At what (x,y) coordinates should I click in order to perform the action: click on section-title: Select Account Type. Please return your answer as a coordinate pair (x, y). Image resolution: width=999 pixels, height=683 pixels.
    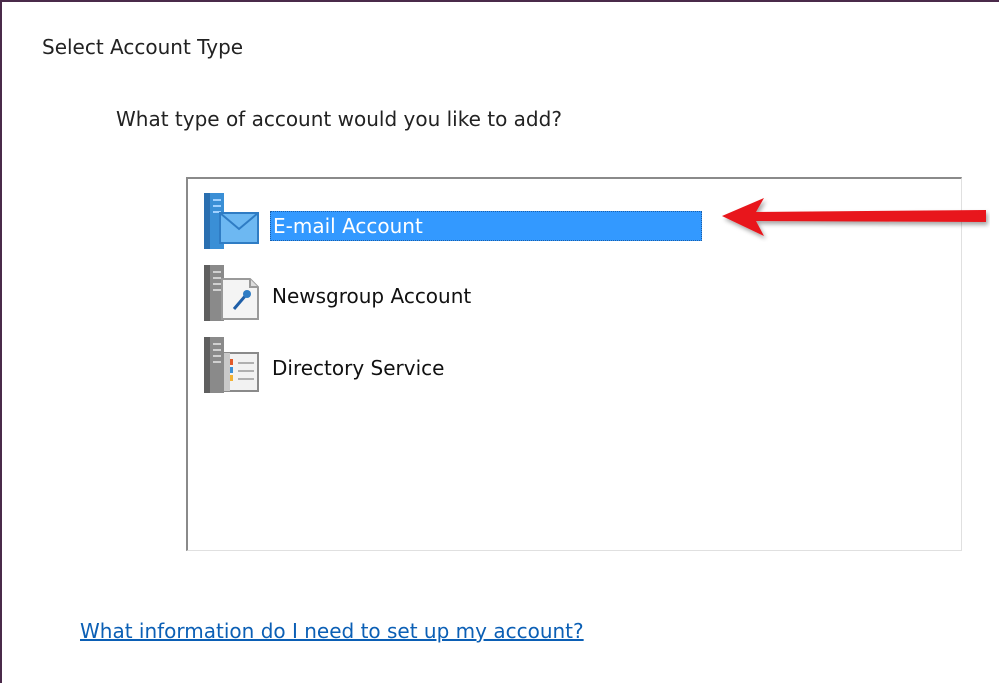
    Looking at the image, I should click on (143, 47).